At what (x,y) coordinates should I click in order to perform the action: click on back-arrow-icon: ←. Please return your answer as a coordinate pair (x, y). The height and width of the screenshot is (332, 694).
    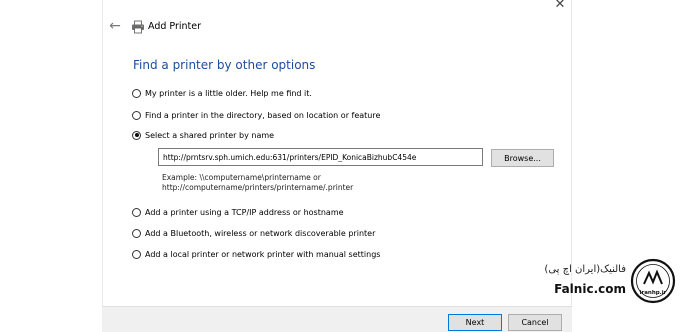
    Looking at the image, I should click on (115, 26).